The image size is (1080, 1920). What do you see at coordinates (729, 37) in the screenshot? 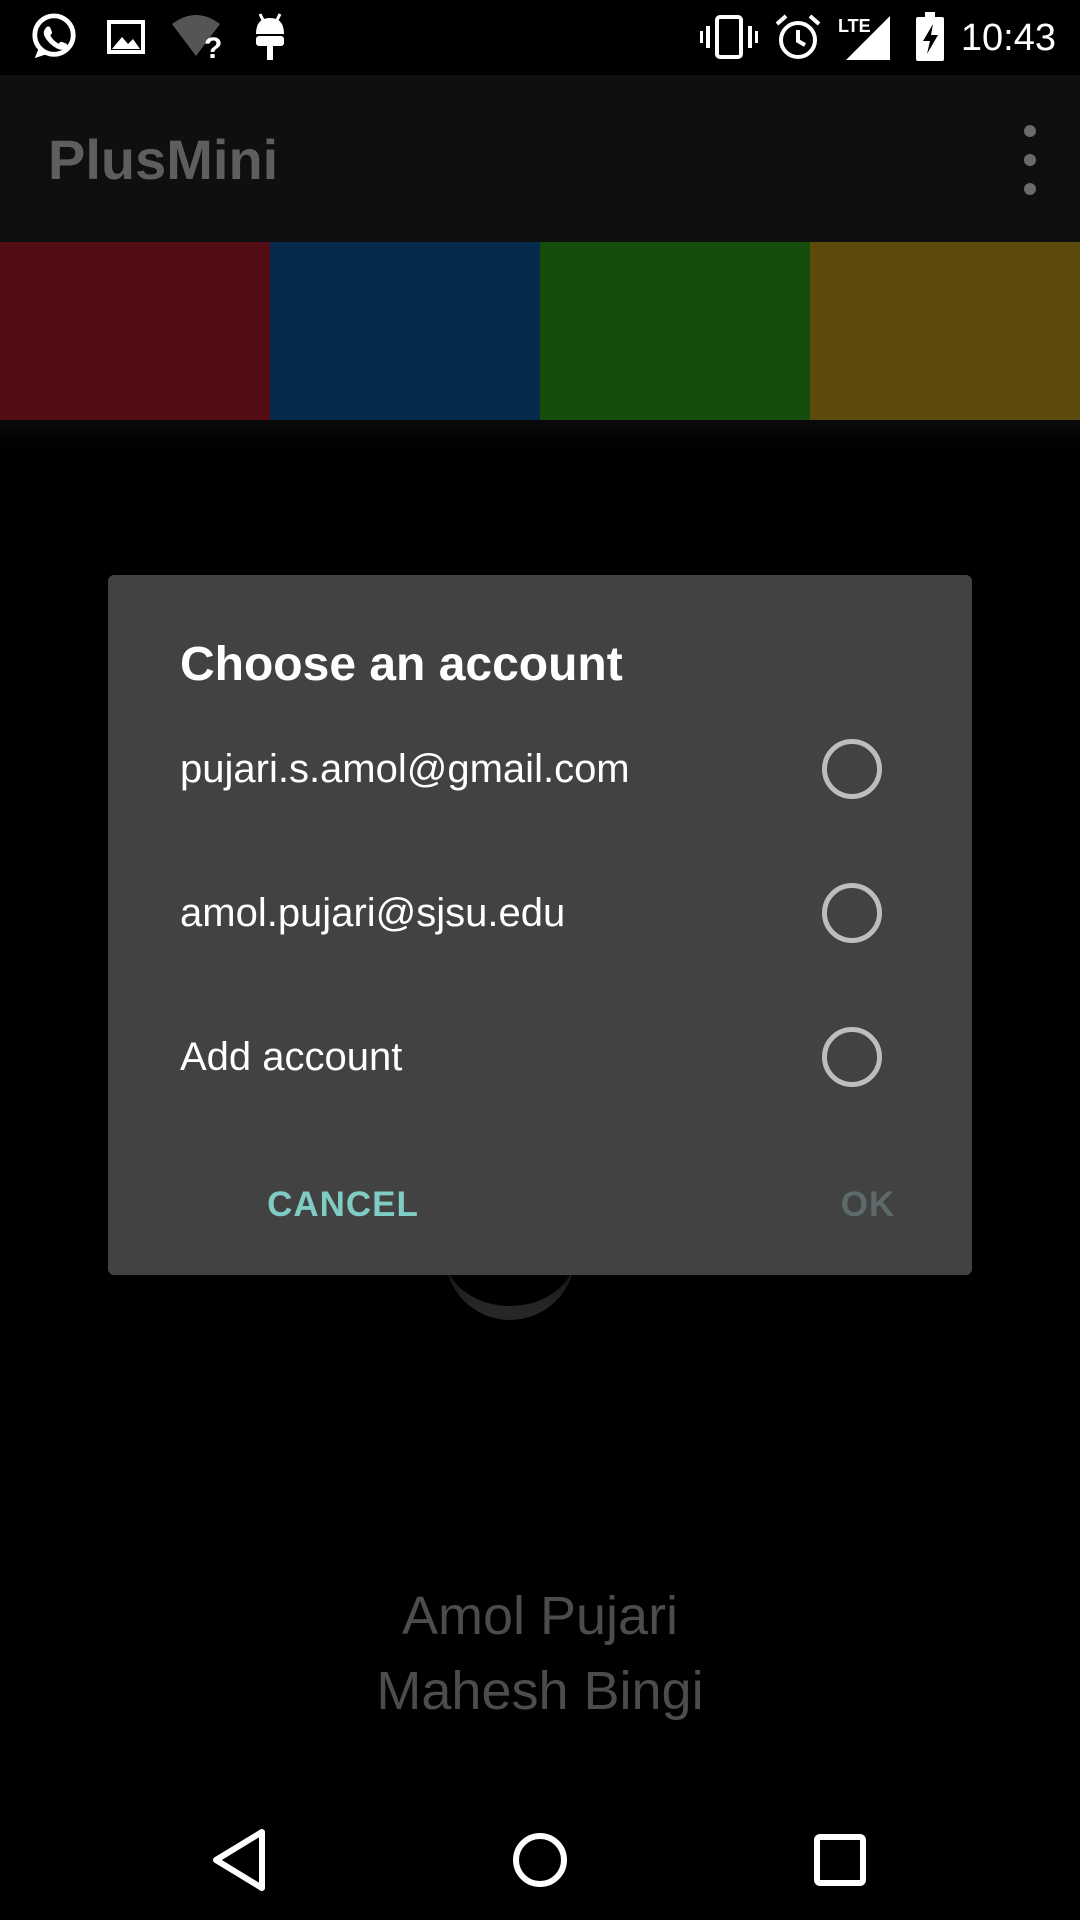
I see `vibrate-icon` at bounding box center [729, 37].